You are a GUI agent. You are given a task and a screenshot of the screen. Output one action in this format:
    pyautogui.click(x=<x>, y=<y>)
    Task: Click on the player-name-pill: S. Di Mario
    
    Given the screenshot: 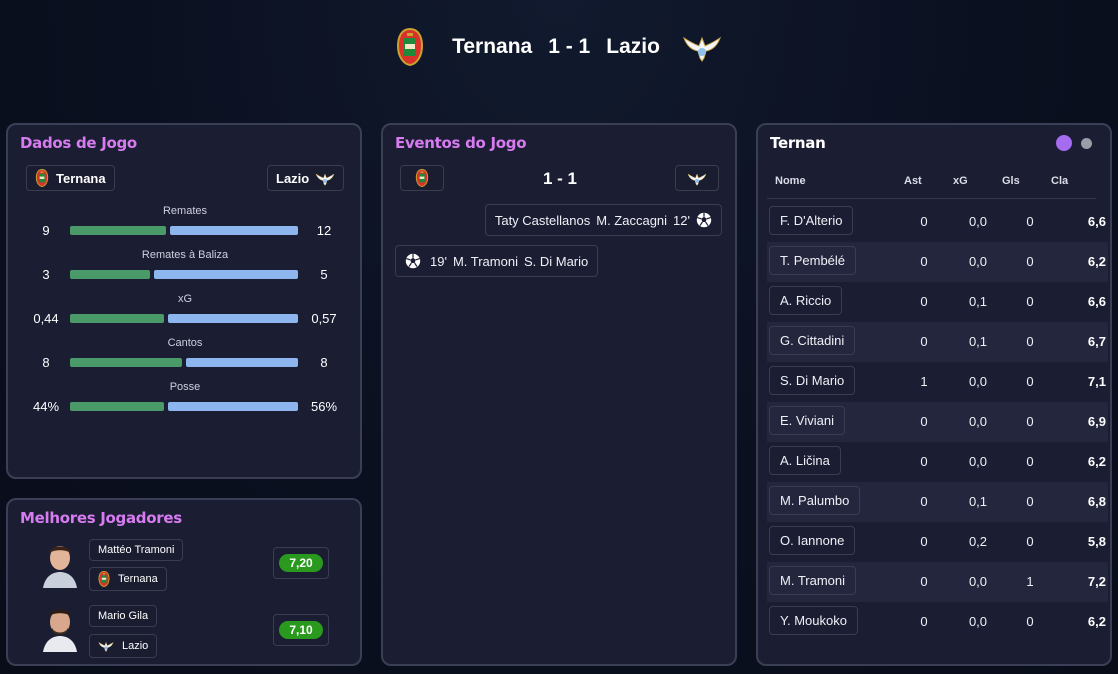 What is the action you would take?
    pyautogui.click(x=812, y=380)
    